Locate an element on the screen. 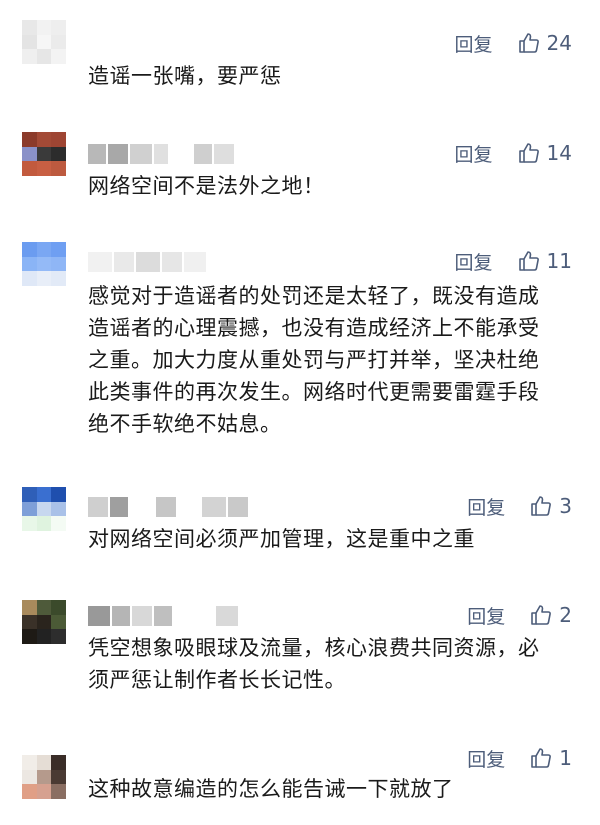  comment-text: 对网络空间必须严加管理，这是重中之重 is located at coordinates (281, 539).